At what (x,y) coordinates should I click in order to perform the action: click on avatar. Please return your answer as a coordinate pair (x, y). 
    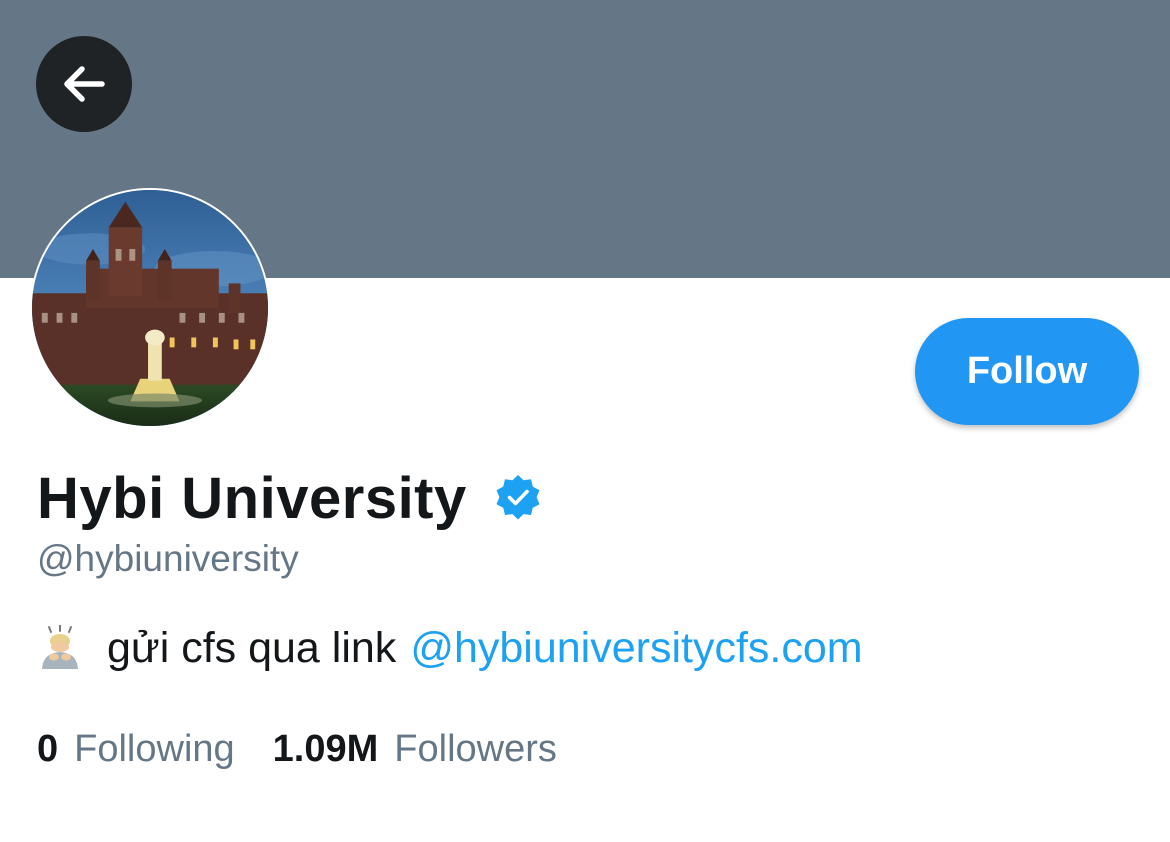
    Looking at the image, I should click on (150, 308).